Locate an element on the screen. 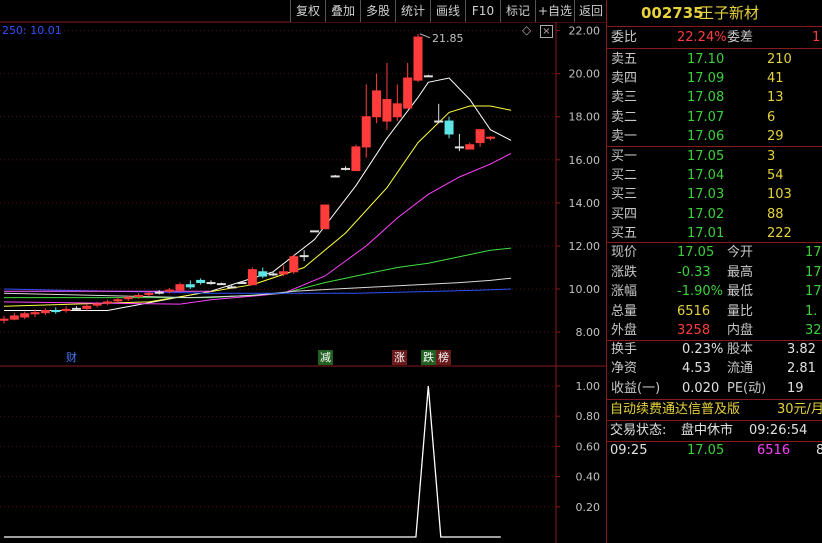 This screenshot has height=543, width=822. ask-row: 卖五 17.10 210 is located at coordinates (714, 60).